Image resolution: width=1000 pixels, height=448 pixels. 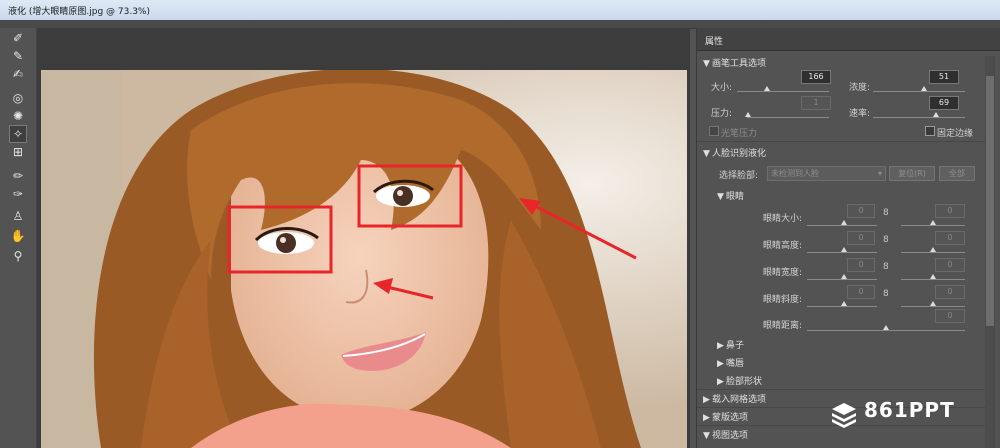 What do you see at coordinates (18, 194) in the screenshot?
I see `thaw-mask-tool-icon: ✑` at bounding box center [18, 194].